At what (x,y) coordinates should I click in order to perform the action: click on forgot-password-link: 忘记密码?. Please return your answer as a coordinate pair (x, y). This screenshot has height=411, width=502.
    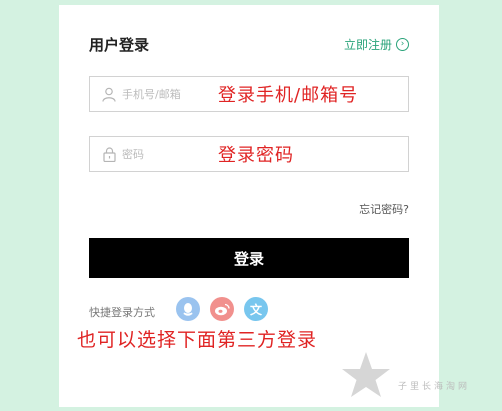
    Looking at the image, I should click on (384, 209).